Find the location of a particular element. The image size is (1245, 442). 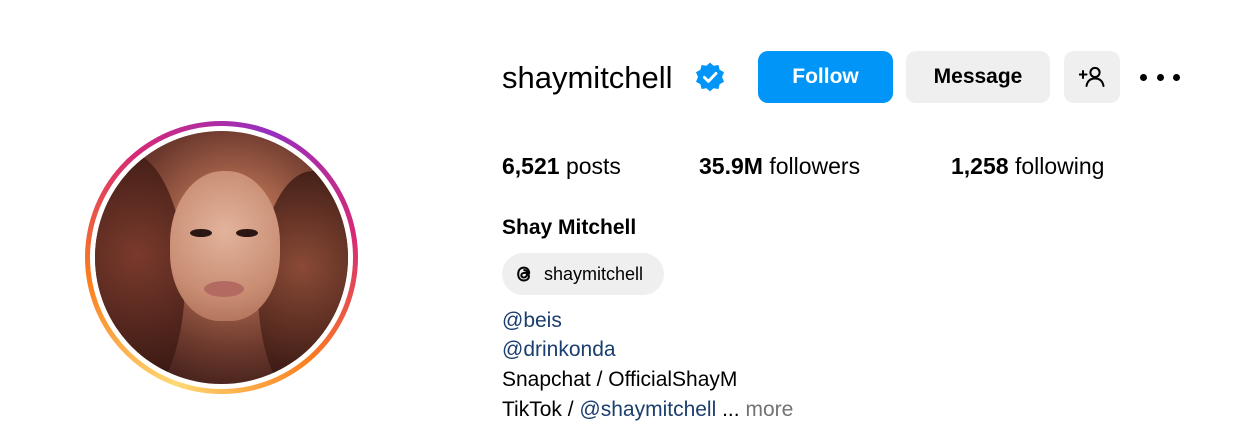

followers-label: followers is located at coordinates (815, 166).